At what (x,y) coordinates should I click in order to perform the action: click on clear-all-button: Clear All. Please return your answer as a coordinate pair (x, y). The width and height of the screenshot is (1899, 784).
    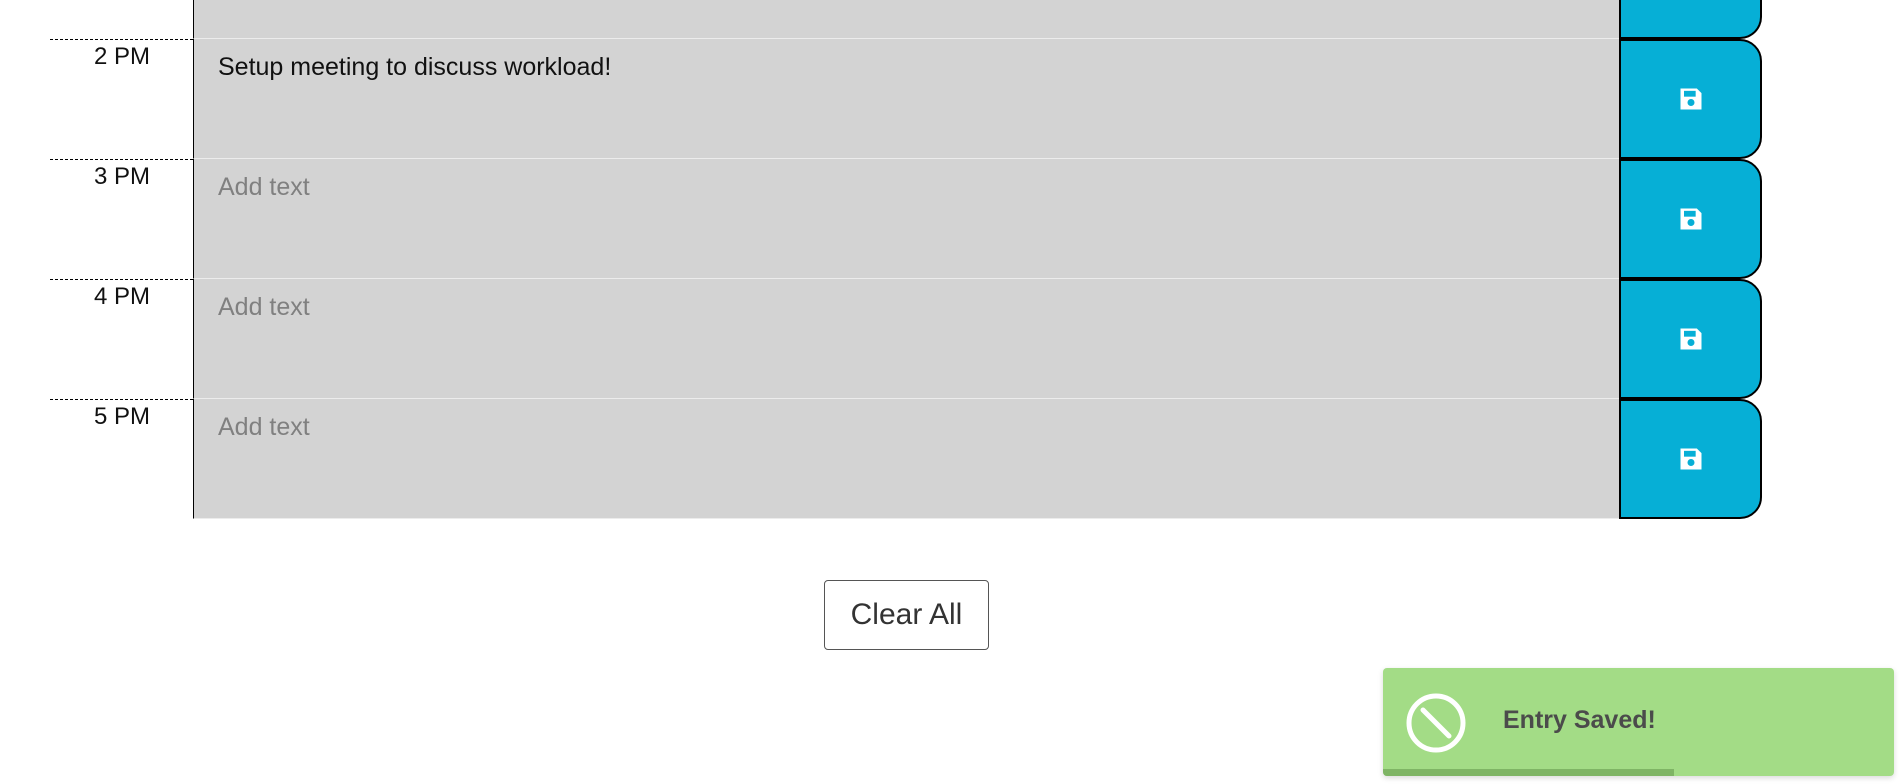
    Looking at the image, I should click on (906, 615).